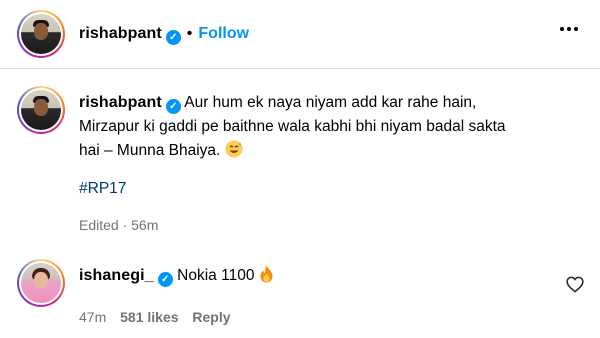  Describe the element at coordinates (334, 189) in the screenshot. I see `hashtag-row: #RP17` at that location.